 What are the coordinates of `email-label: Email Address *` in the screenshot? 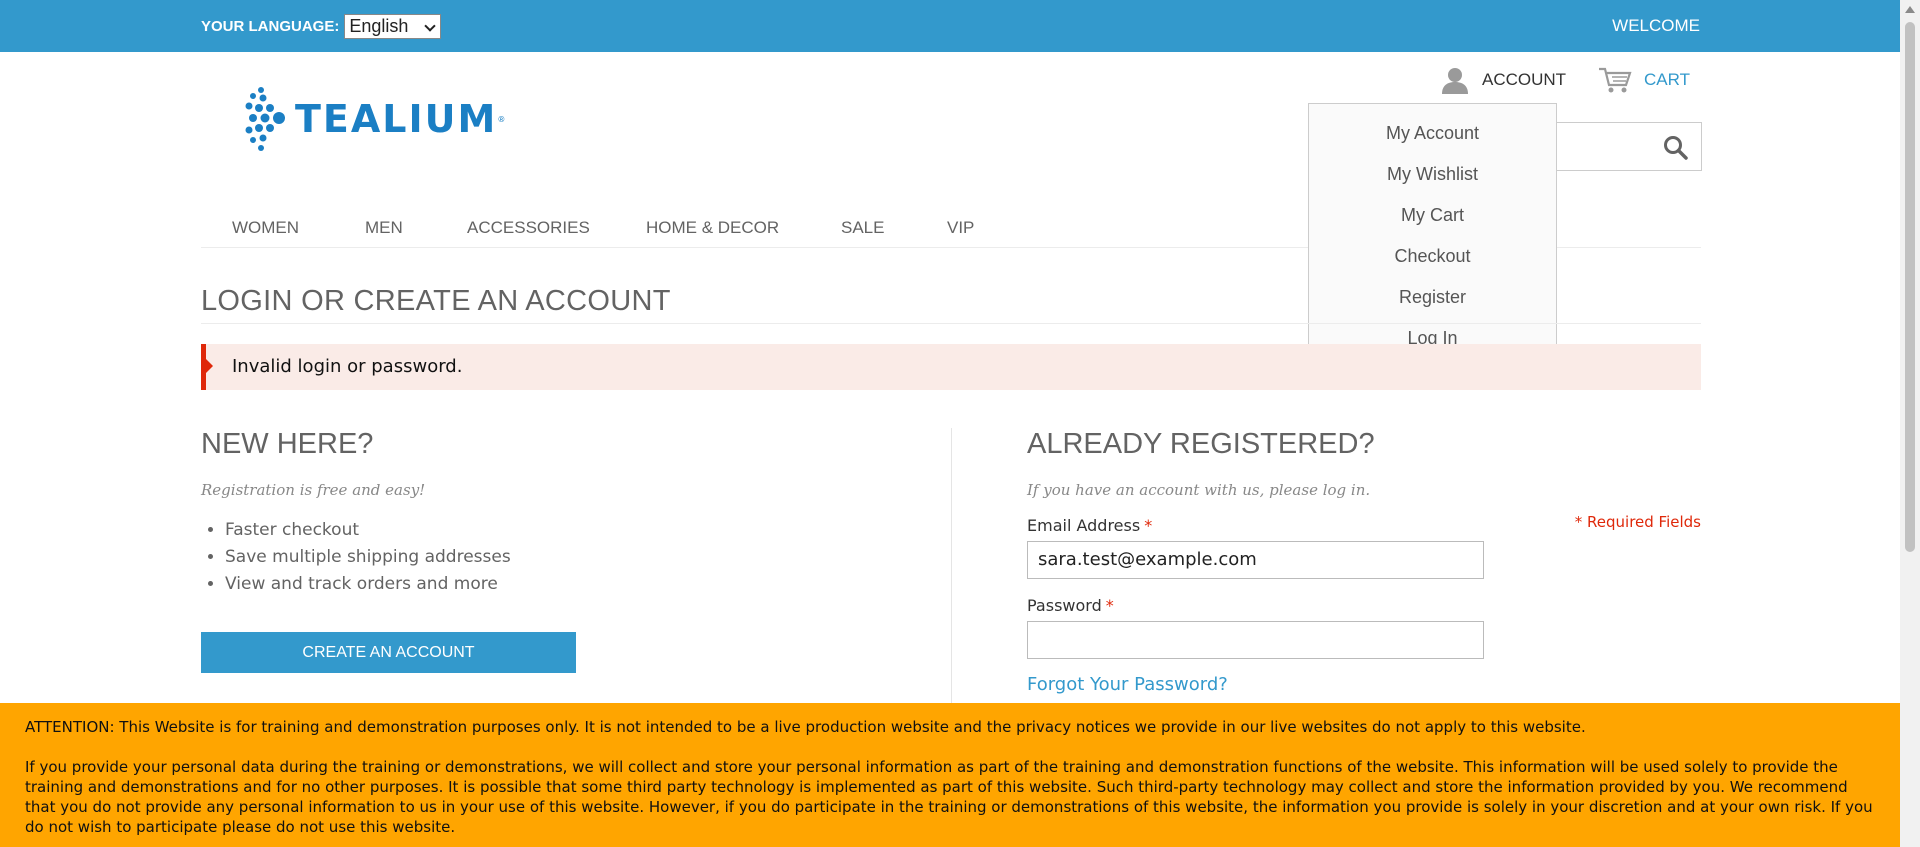 It's located at (1089, 525).